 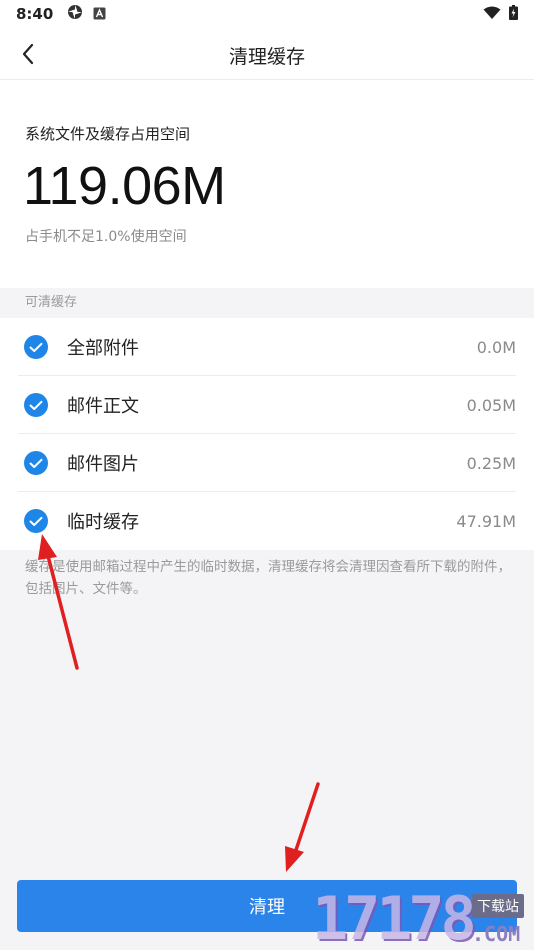 I want to click on summary-label: 系统文件及缓存占用空间, so click(x=108, y=134).